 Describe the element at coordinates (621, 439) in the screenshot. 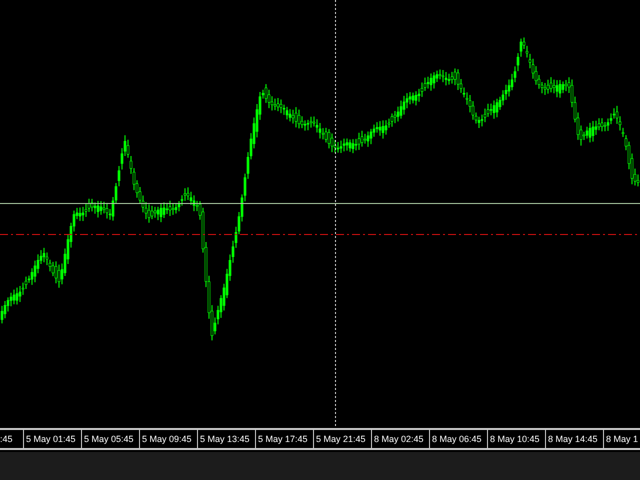

I see `time-label: 8 May 1` at that location.